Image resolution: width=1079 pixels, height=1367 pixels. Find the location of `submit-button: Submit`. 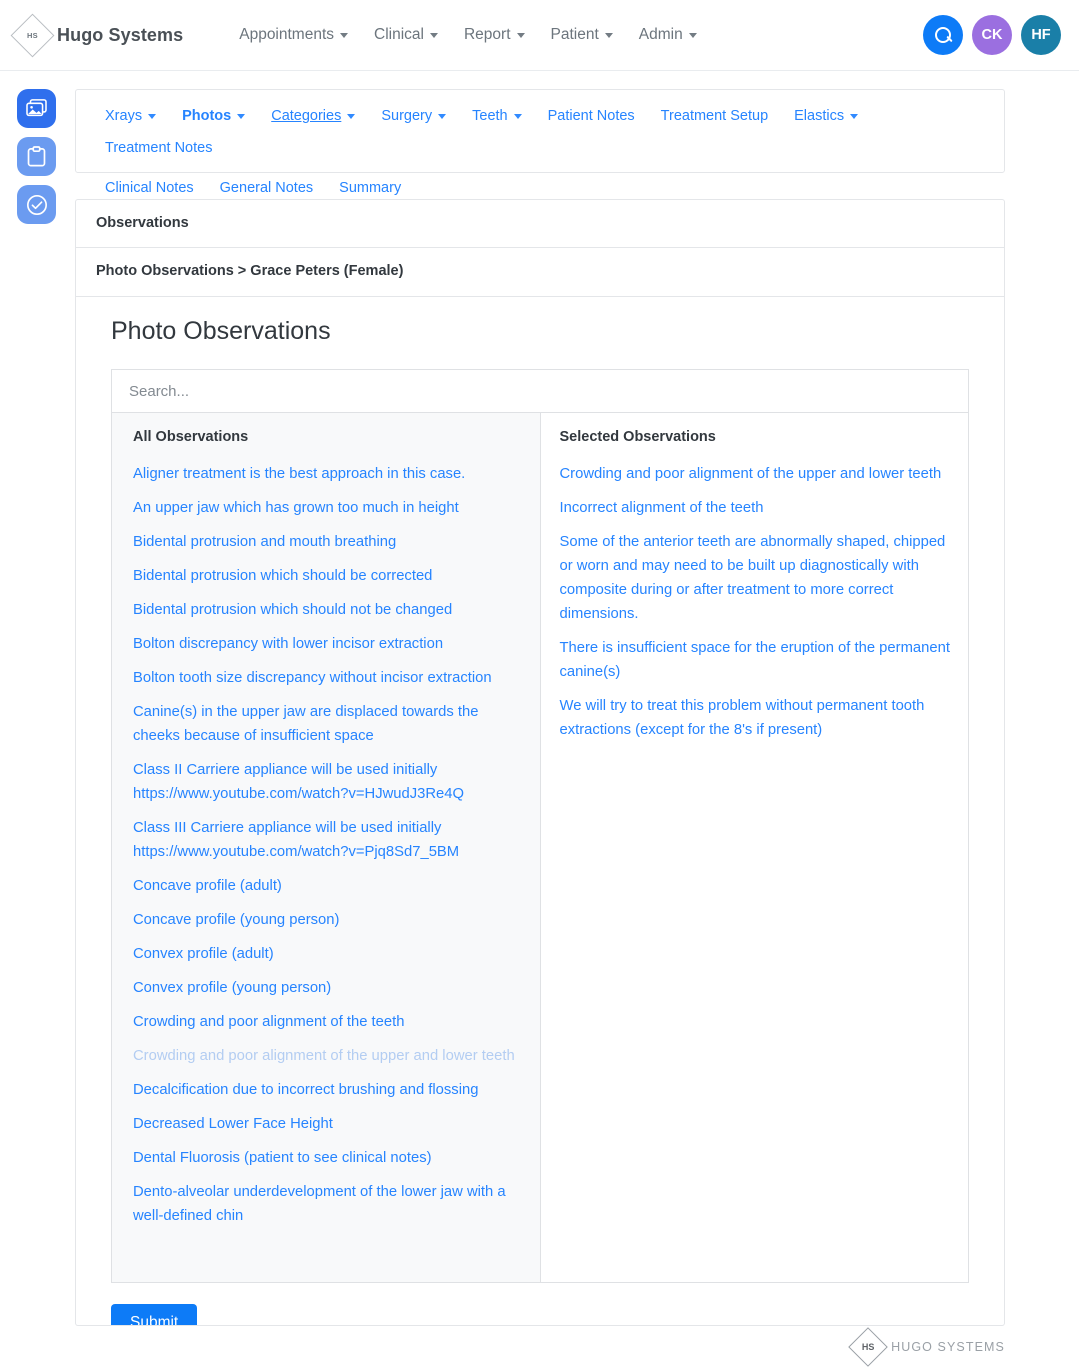

submit-button: Submit is located at coordinates (154, 1314).